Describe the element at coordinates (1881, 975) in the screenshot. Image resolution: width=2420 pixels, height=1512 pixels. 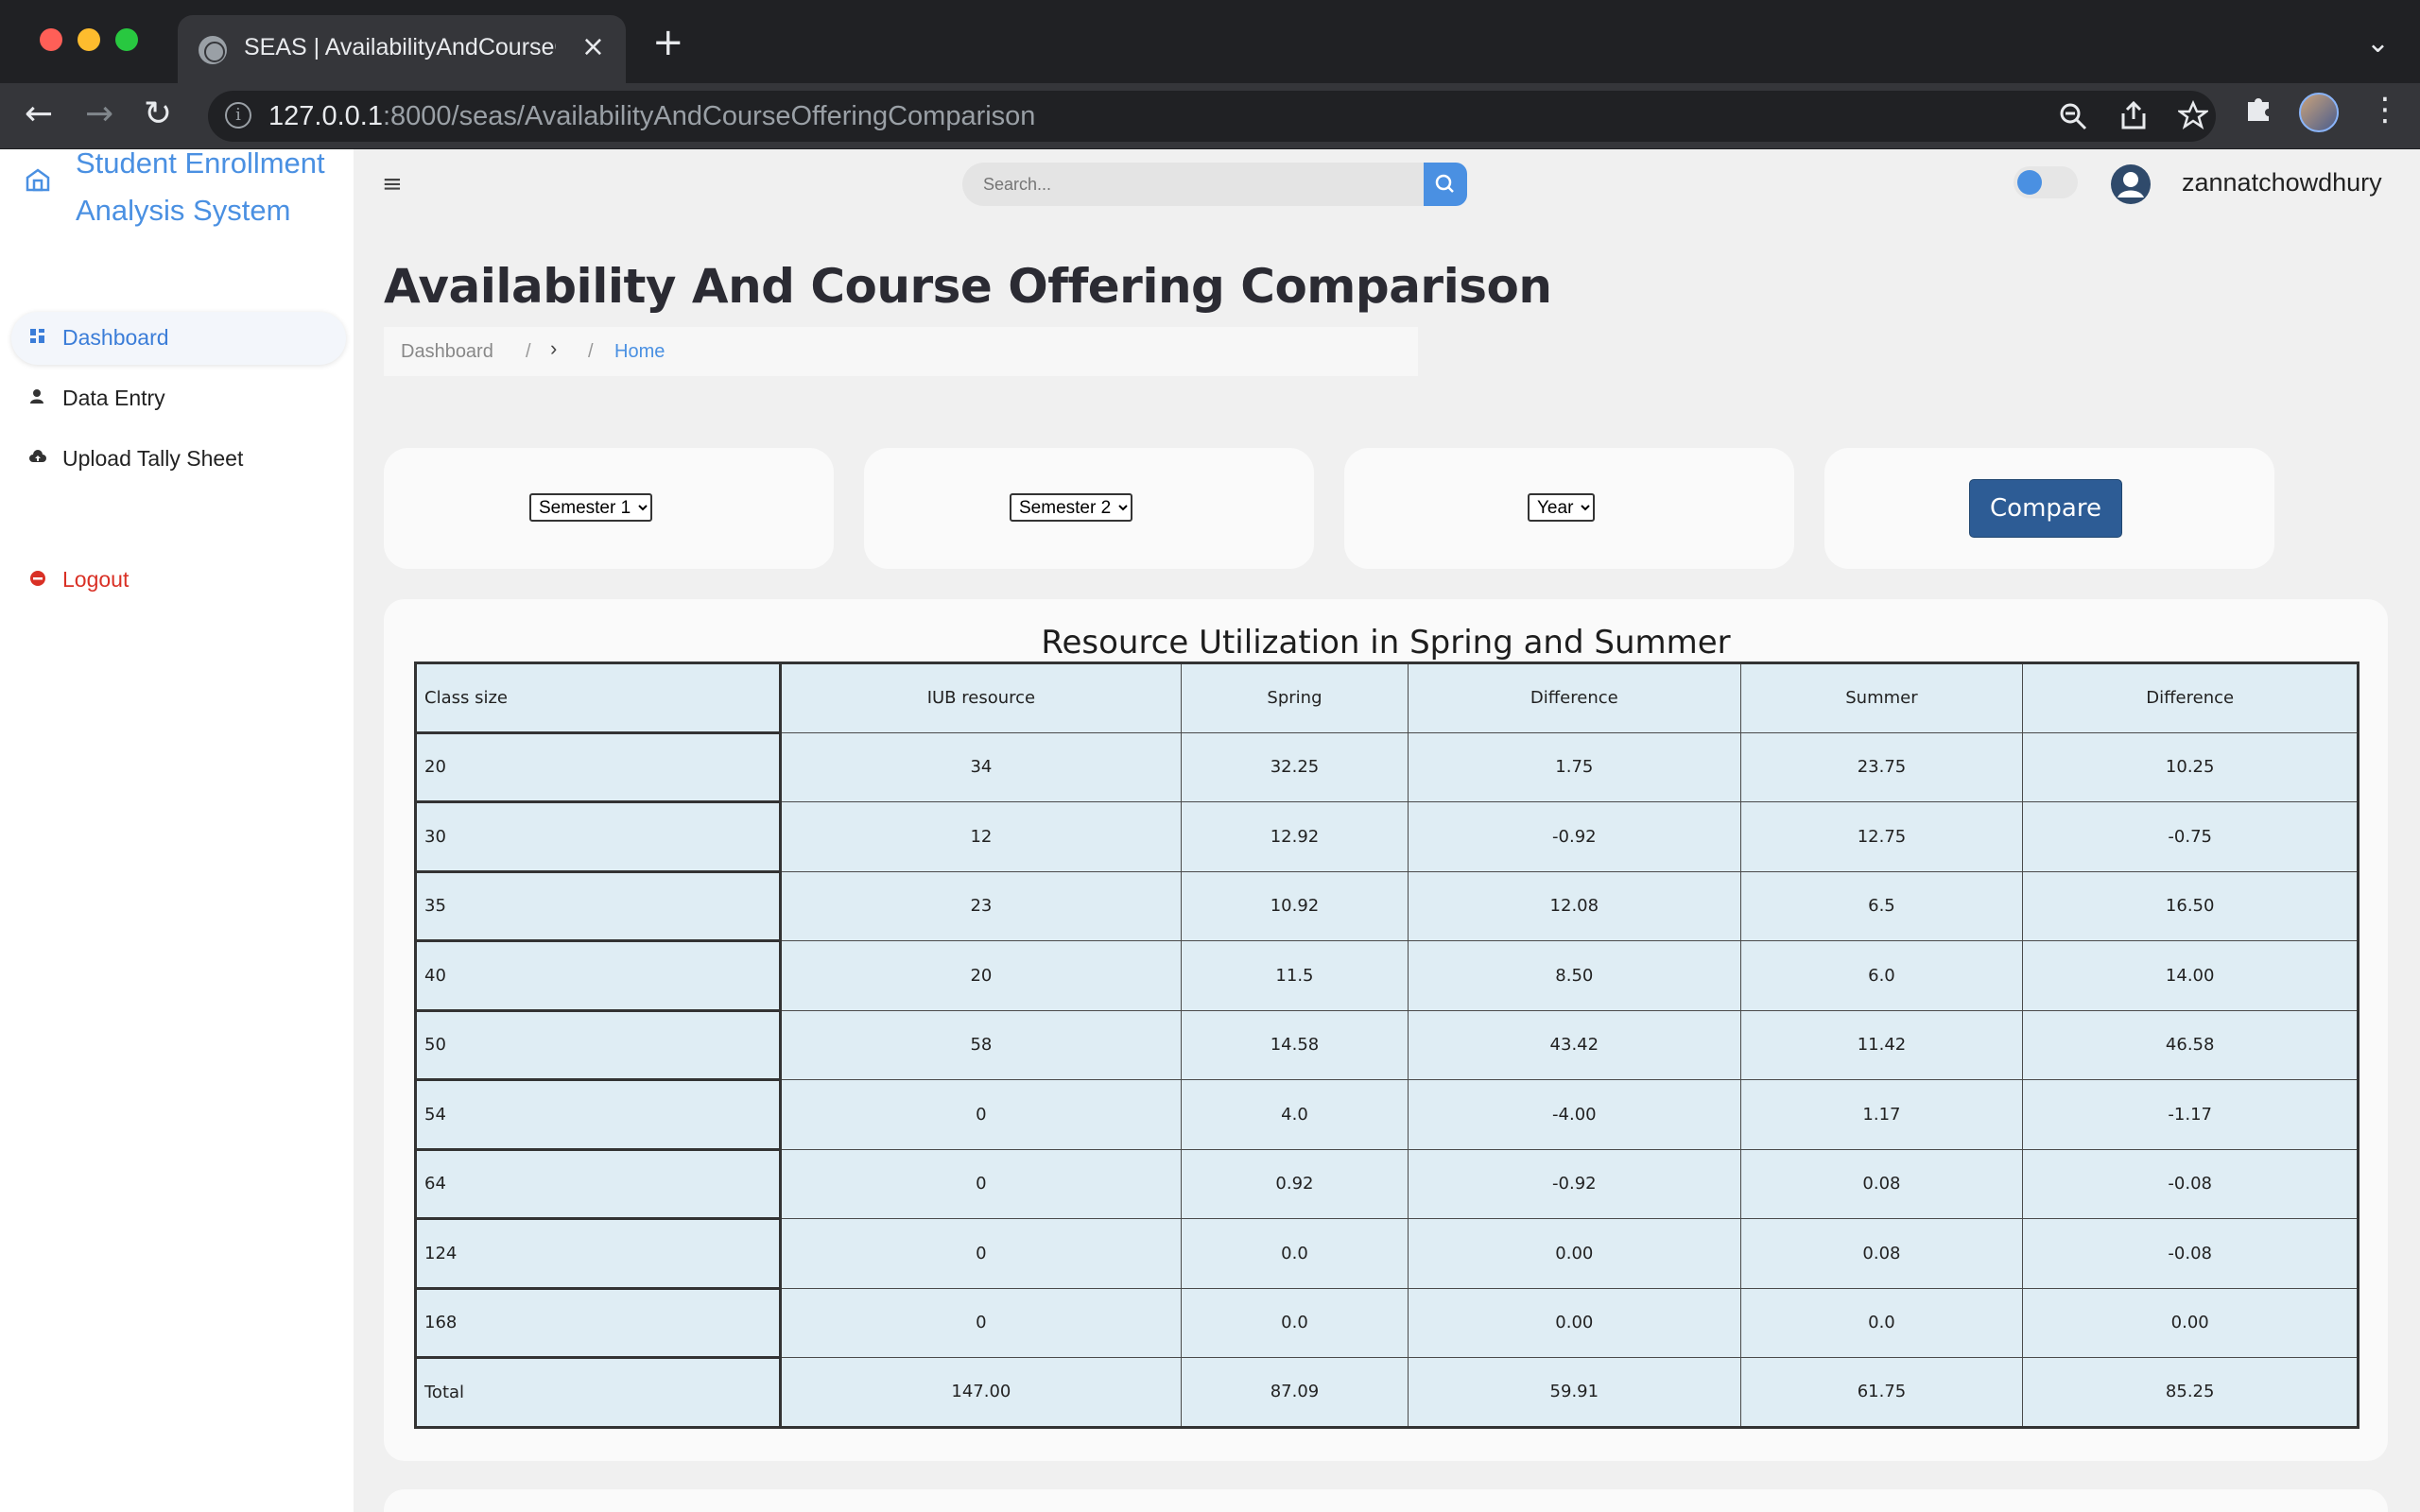
I see `table-cell: 6.0` at that location.